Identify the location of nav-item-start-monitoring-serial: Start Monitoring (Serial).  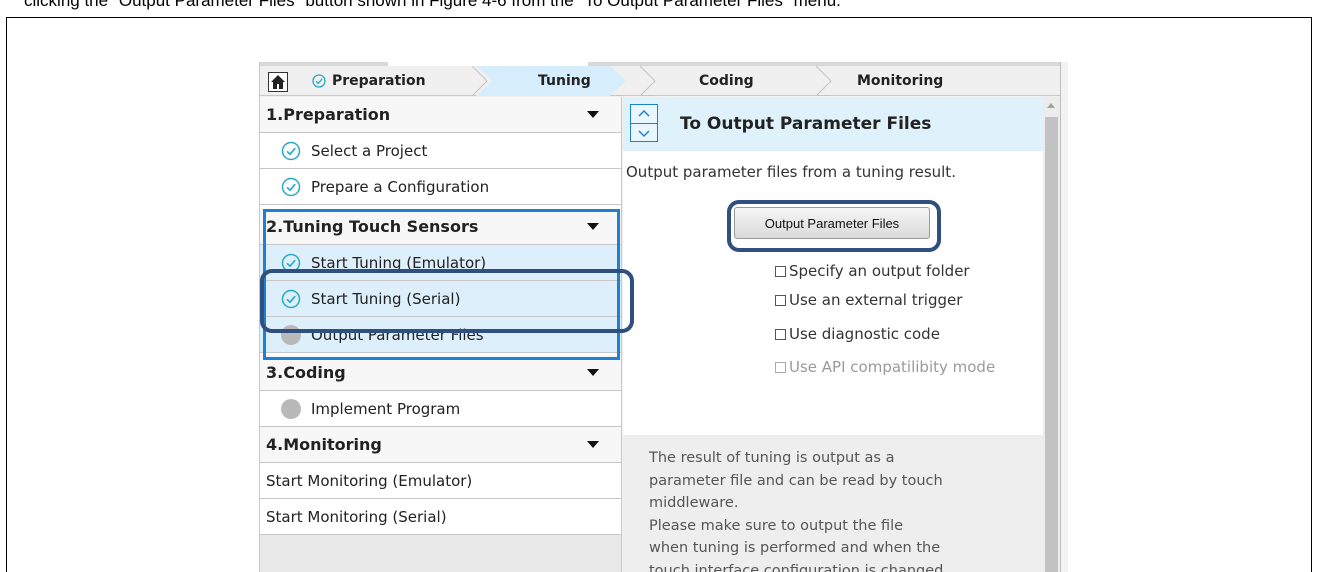
(440, 517).